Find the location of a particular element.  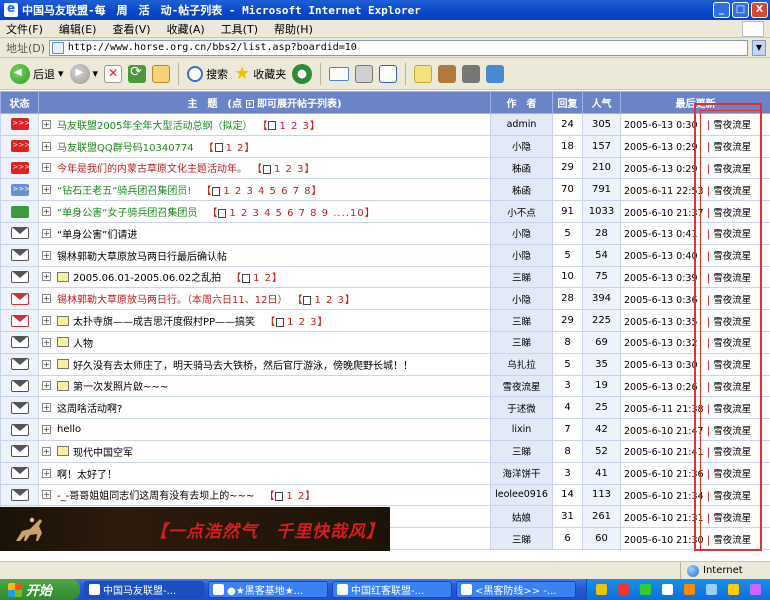

topic-link: 马友联盟QQ群号码10340774 is located at coordinates (125, 148).